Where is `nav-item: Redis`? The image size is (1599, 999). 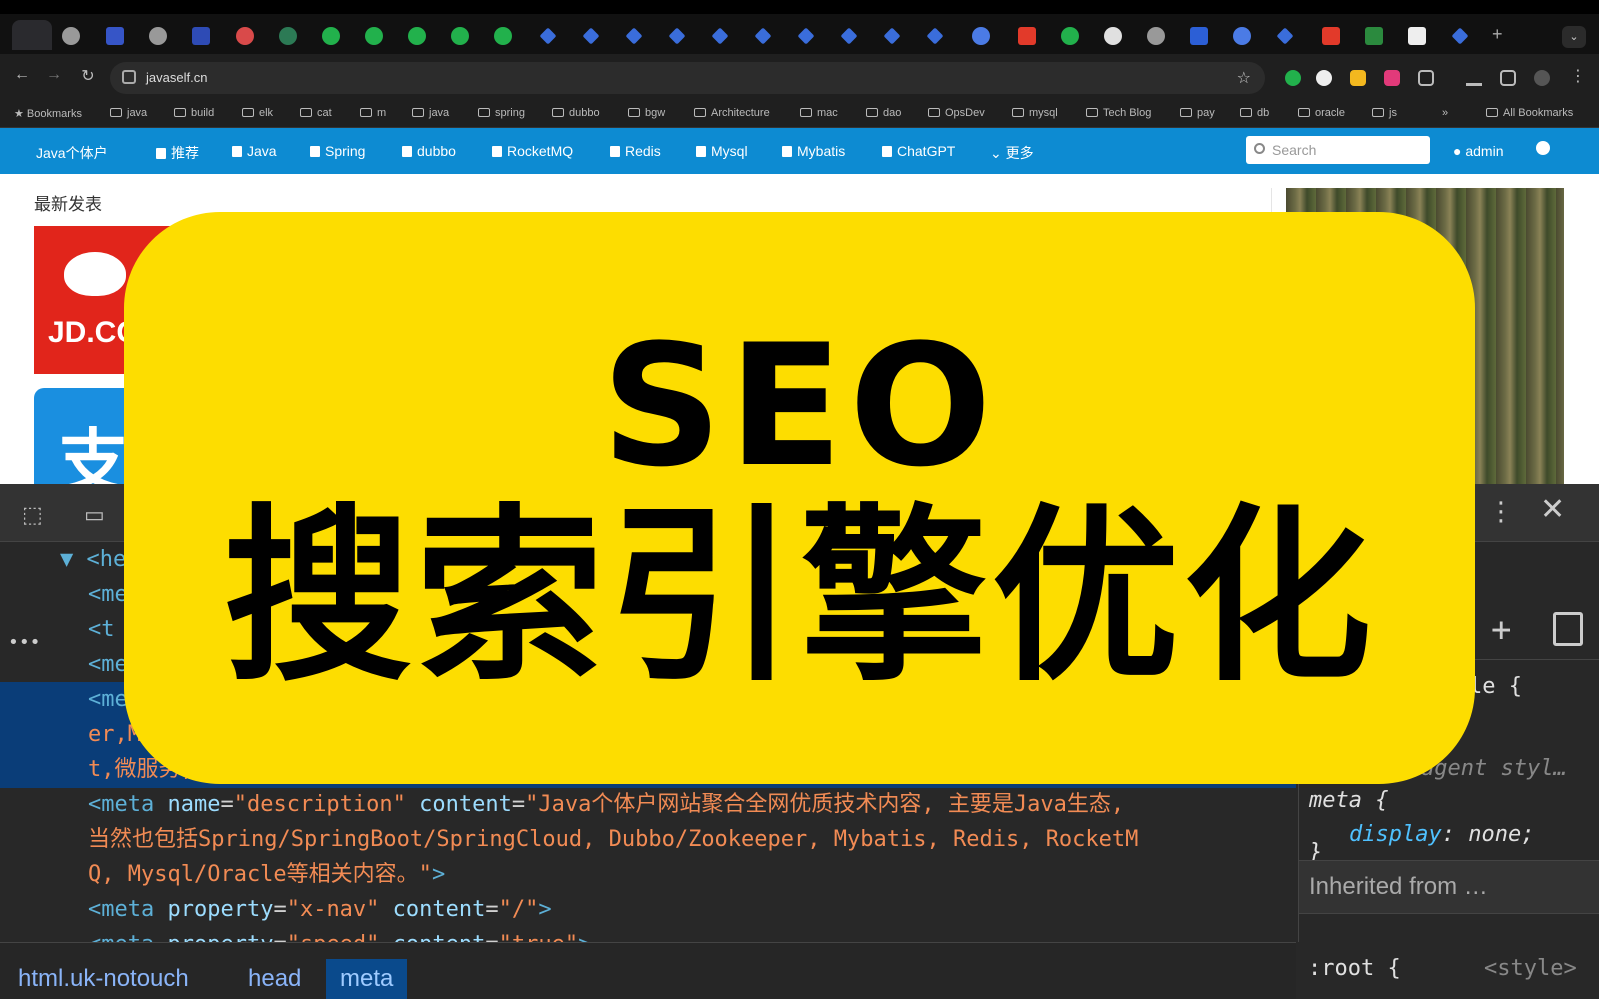 nav-item: Redis is located at coordinates (635, 151).